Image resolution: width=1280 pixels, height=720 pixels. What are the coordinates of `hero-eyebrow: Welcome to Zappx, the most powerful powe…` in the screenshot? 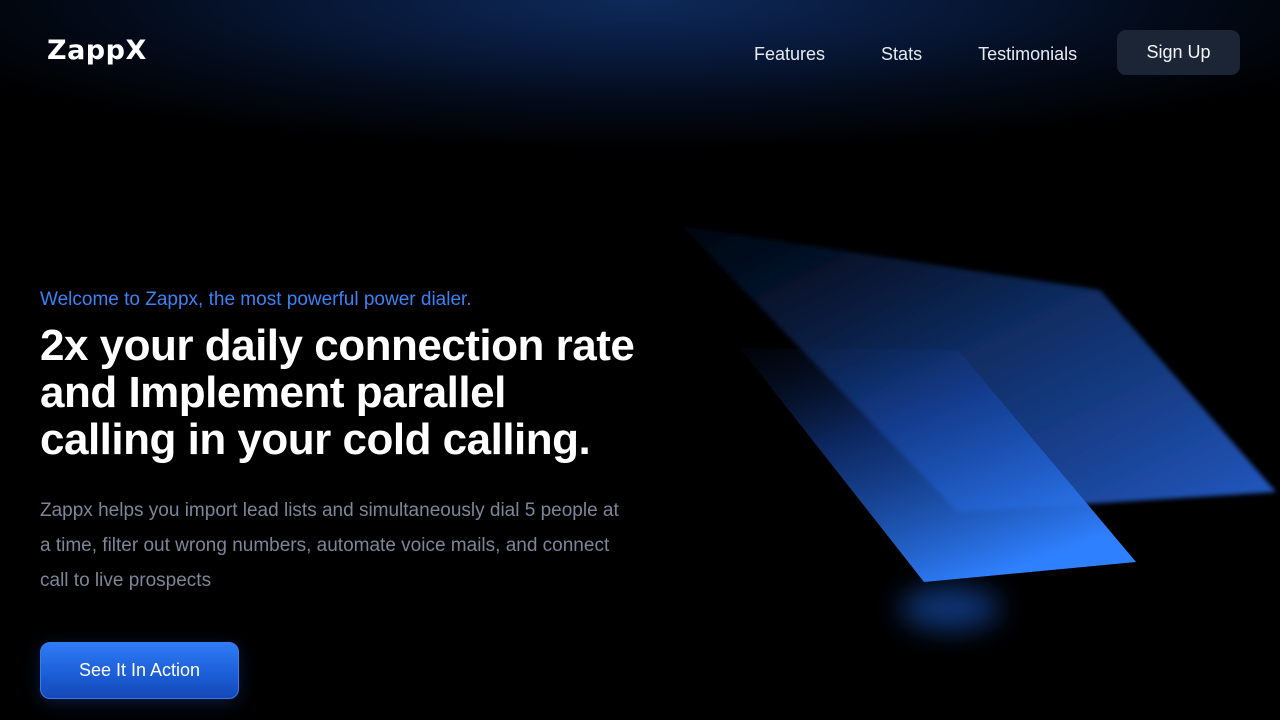 It's located at (256, 299).